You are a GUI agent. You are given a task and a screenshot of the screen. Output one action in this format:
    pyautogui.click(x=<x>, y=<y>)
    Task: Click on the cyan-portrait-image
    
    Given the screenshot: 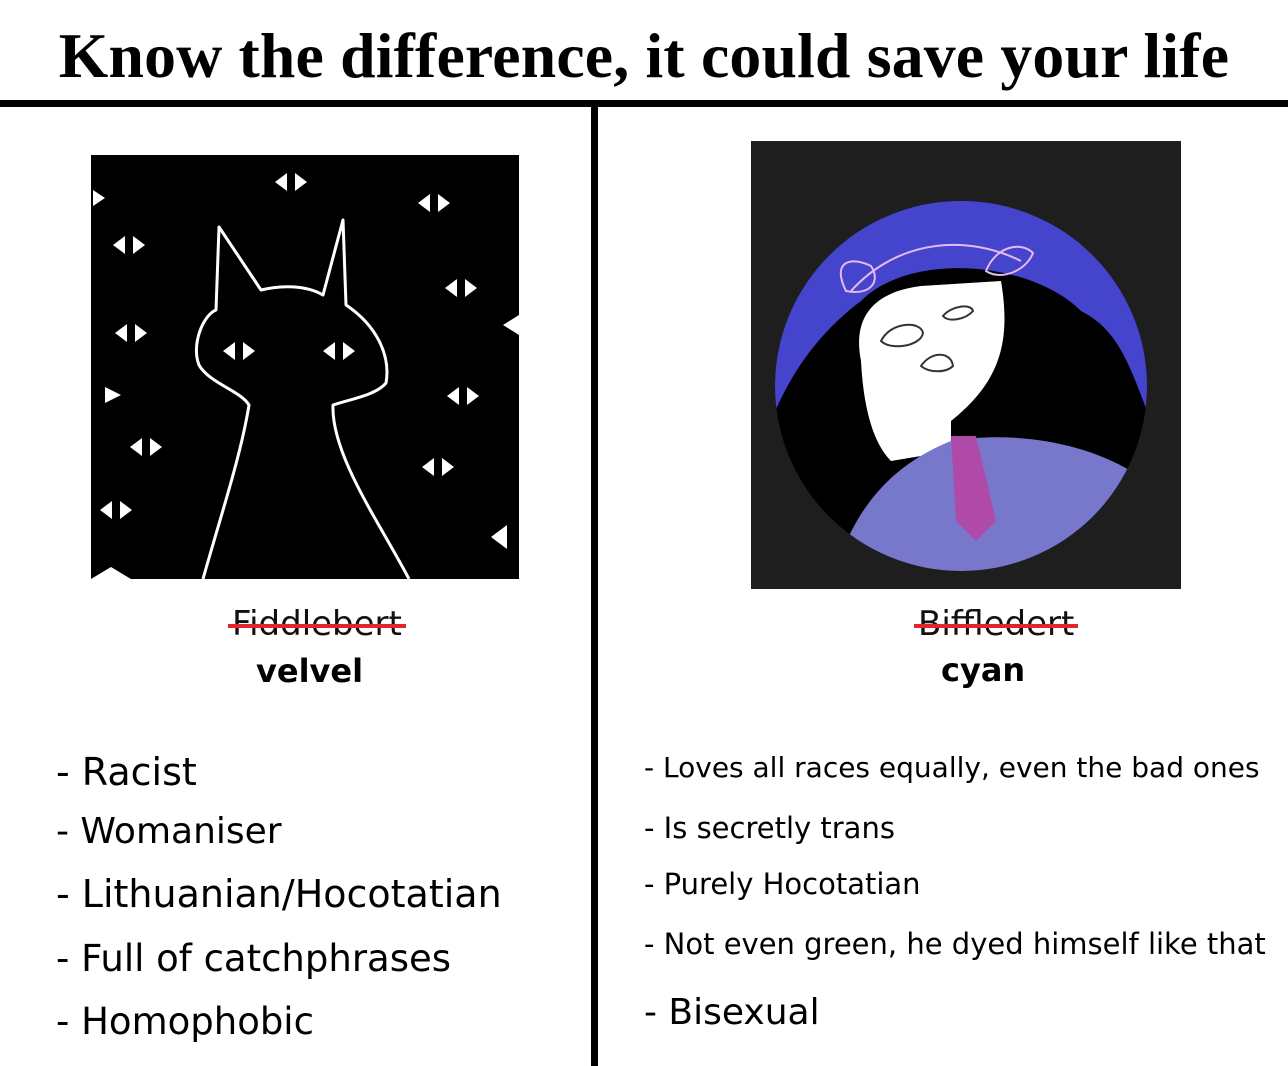 What is the action you would take?
    pyautogui.click(x=966, y=365)
    